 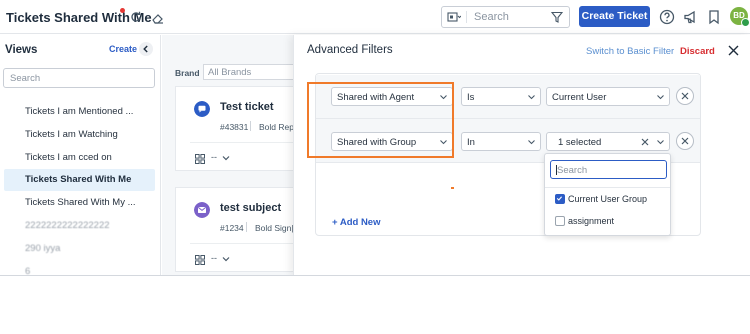 What do you see at coordinates (608, 199) in the screenshot?
I see `option-label: Current User Group` at bounding box center [608, 199].